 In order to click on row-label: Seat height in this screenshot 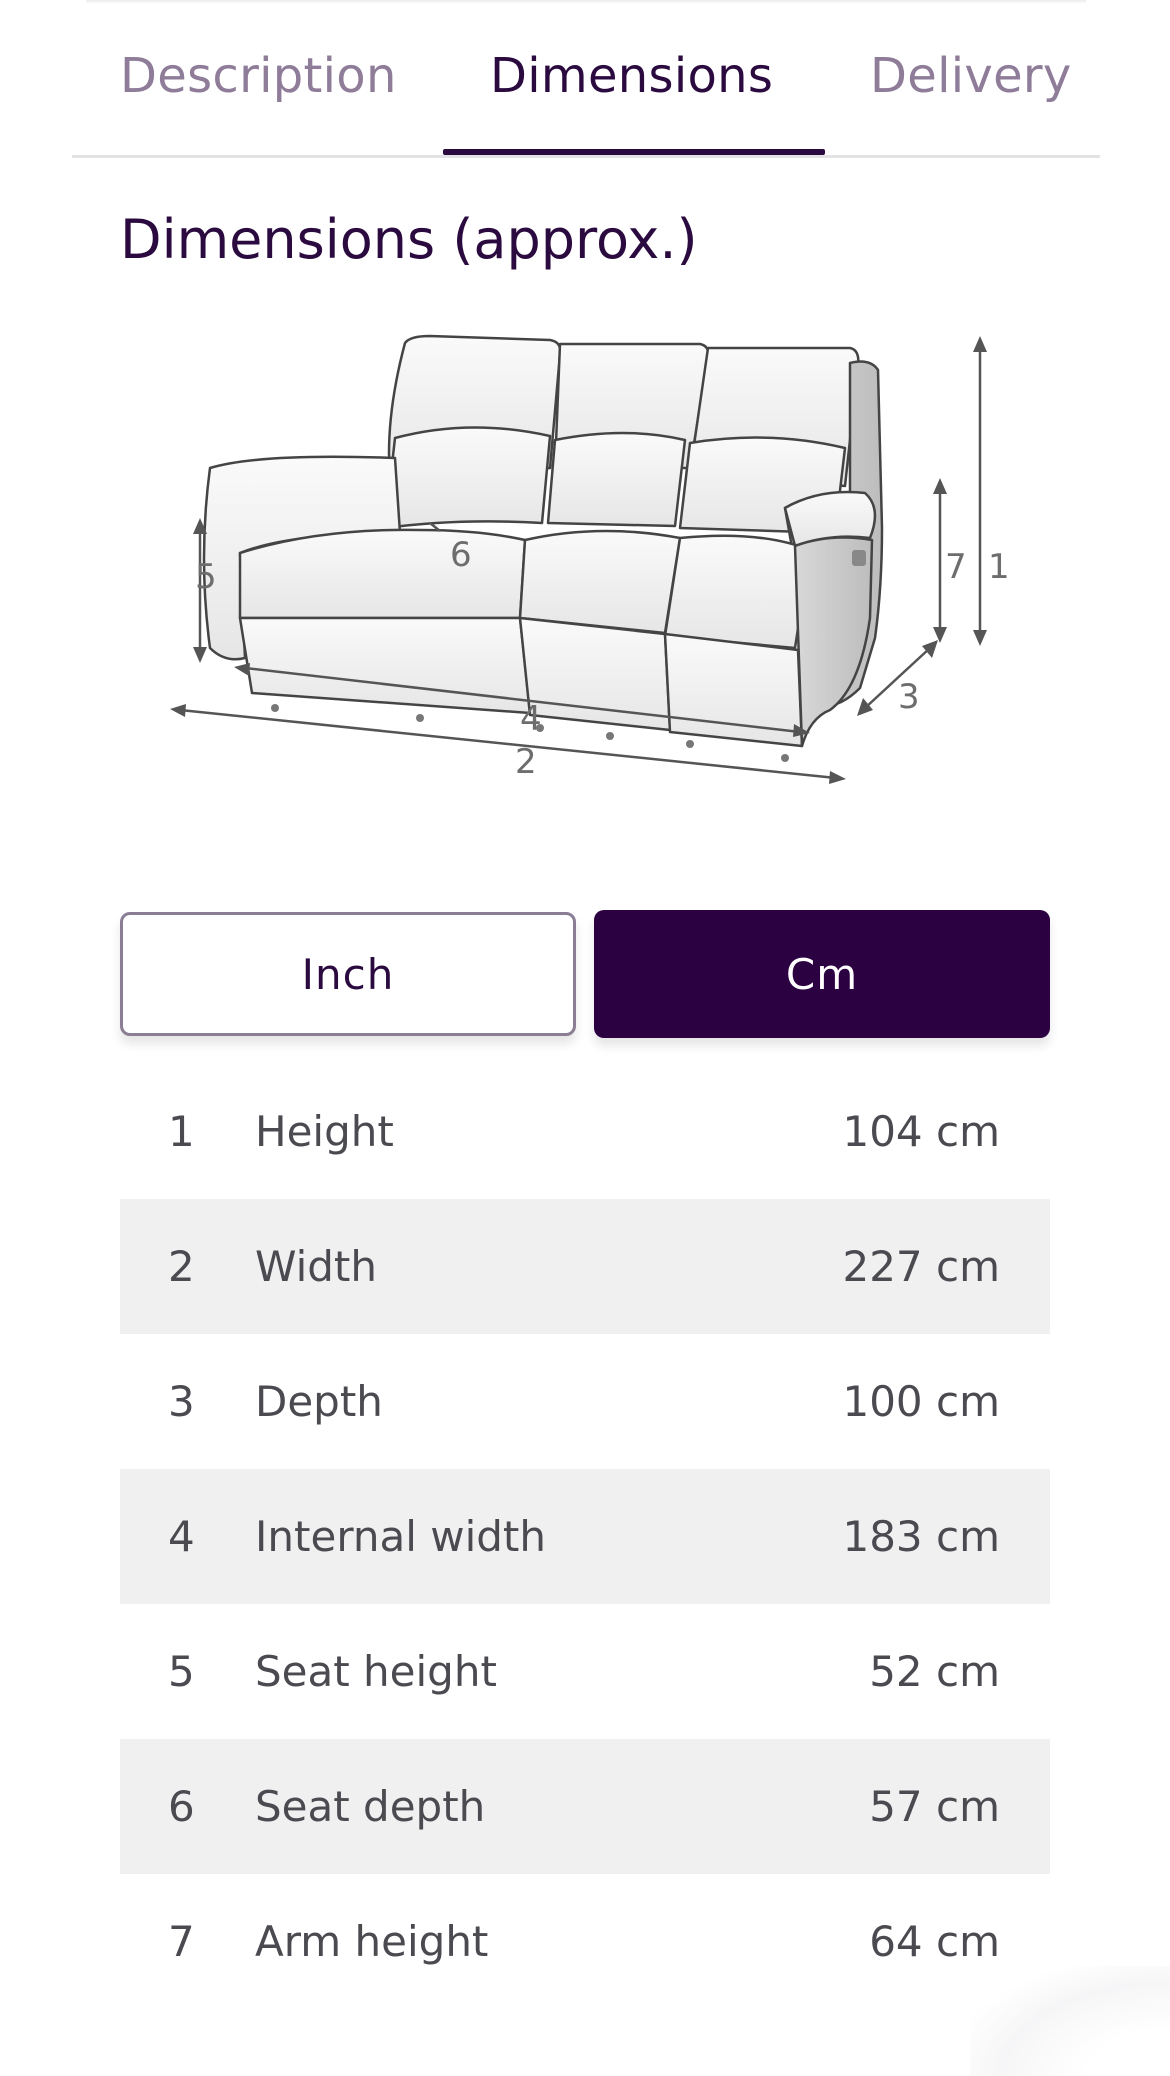, I will do `click(376, 1671)`.